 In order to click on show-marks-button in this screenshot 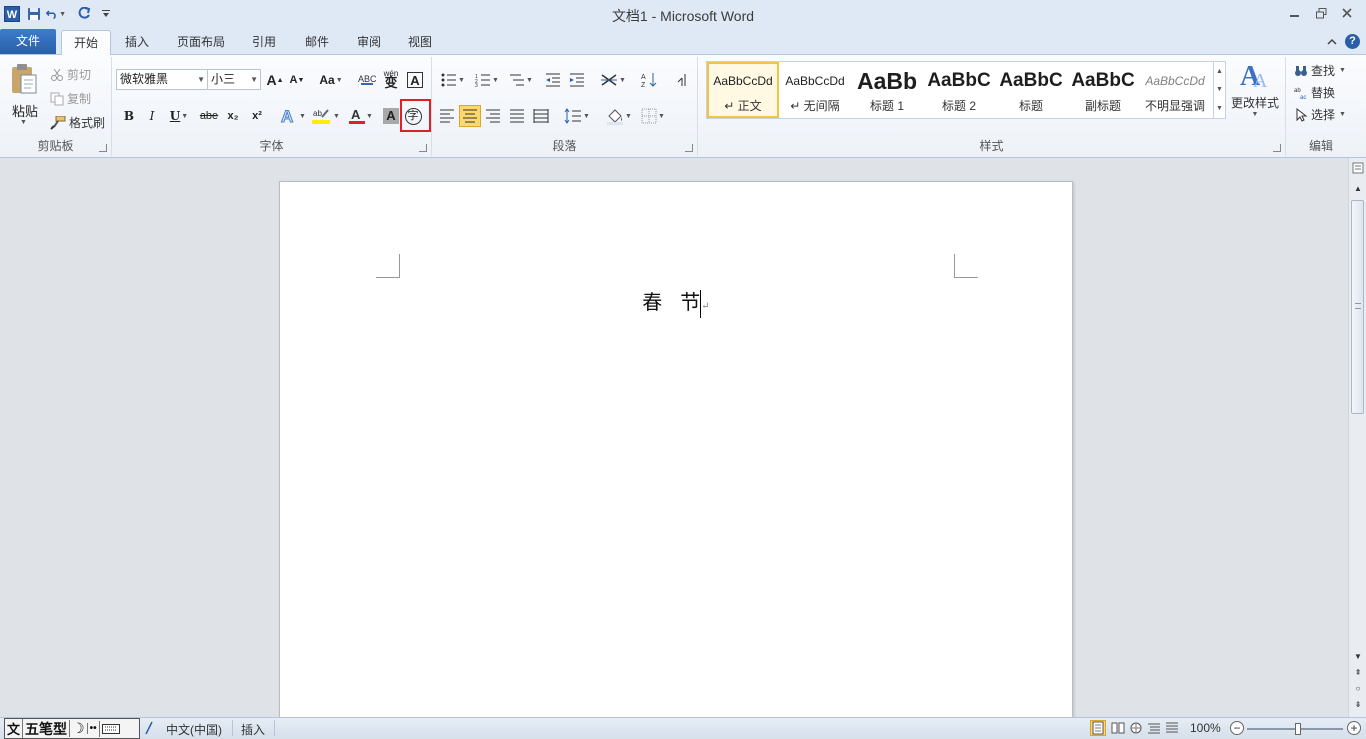, I will do `click(683, 80)`.